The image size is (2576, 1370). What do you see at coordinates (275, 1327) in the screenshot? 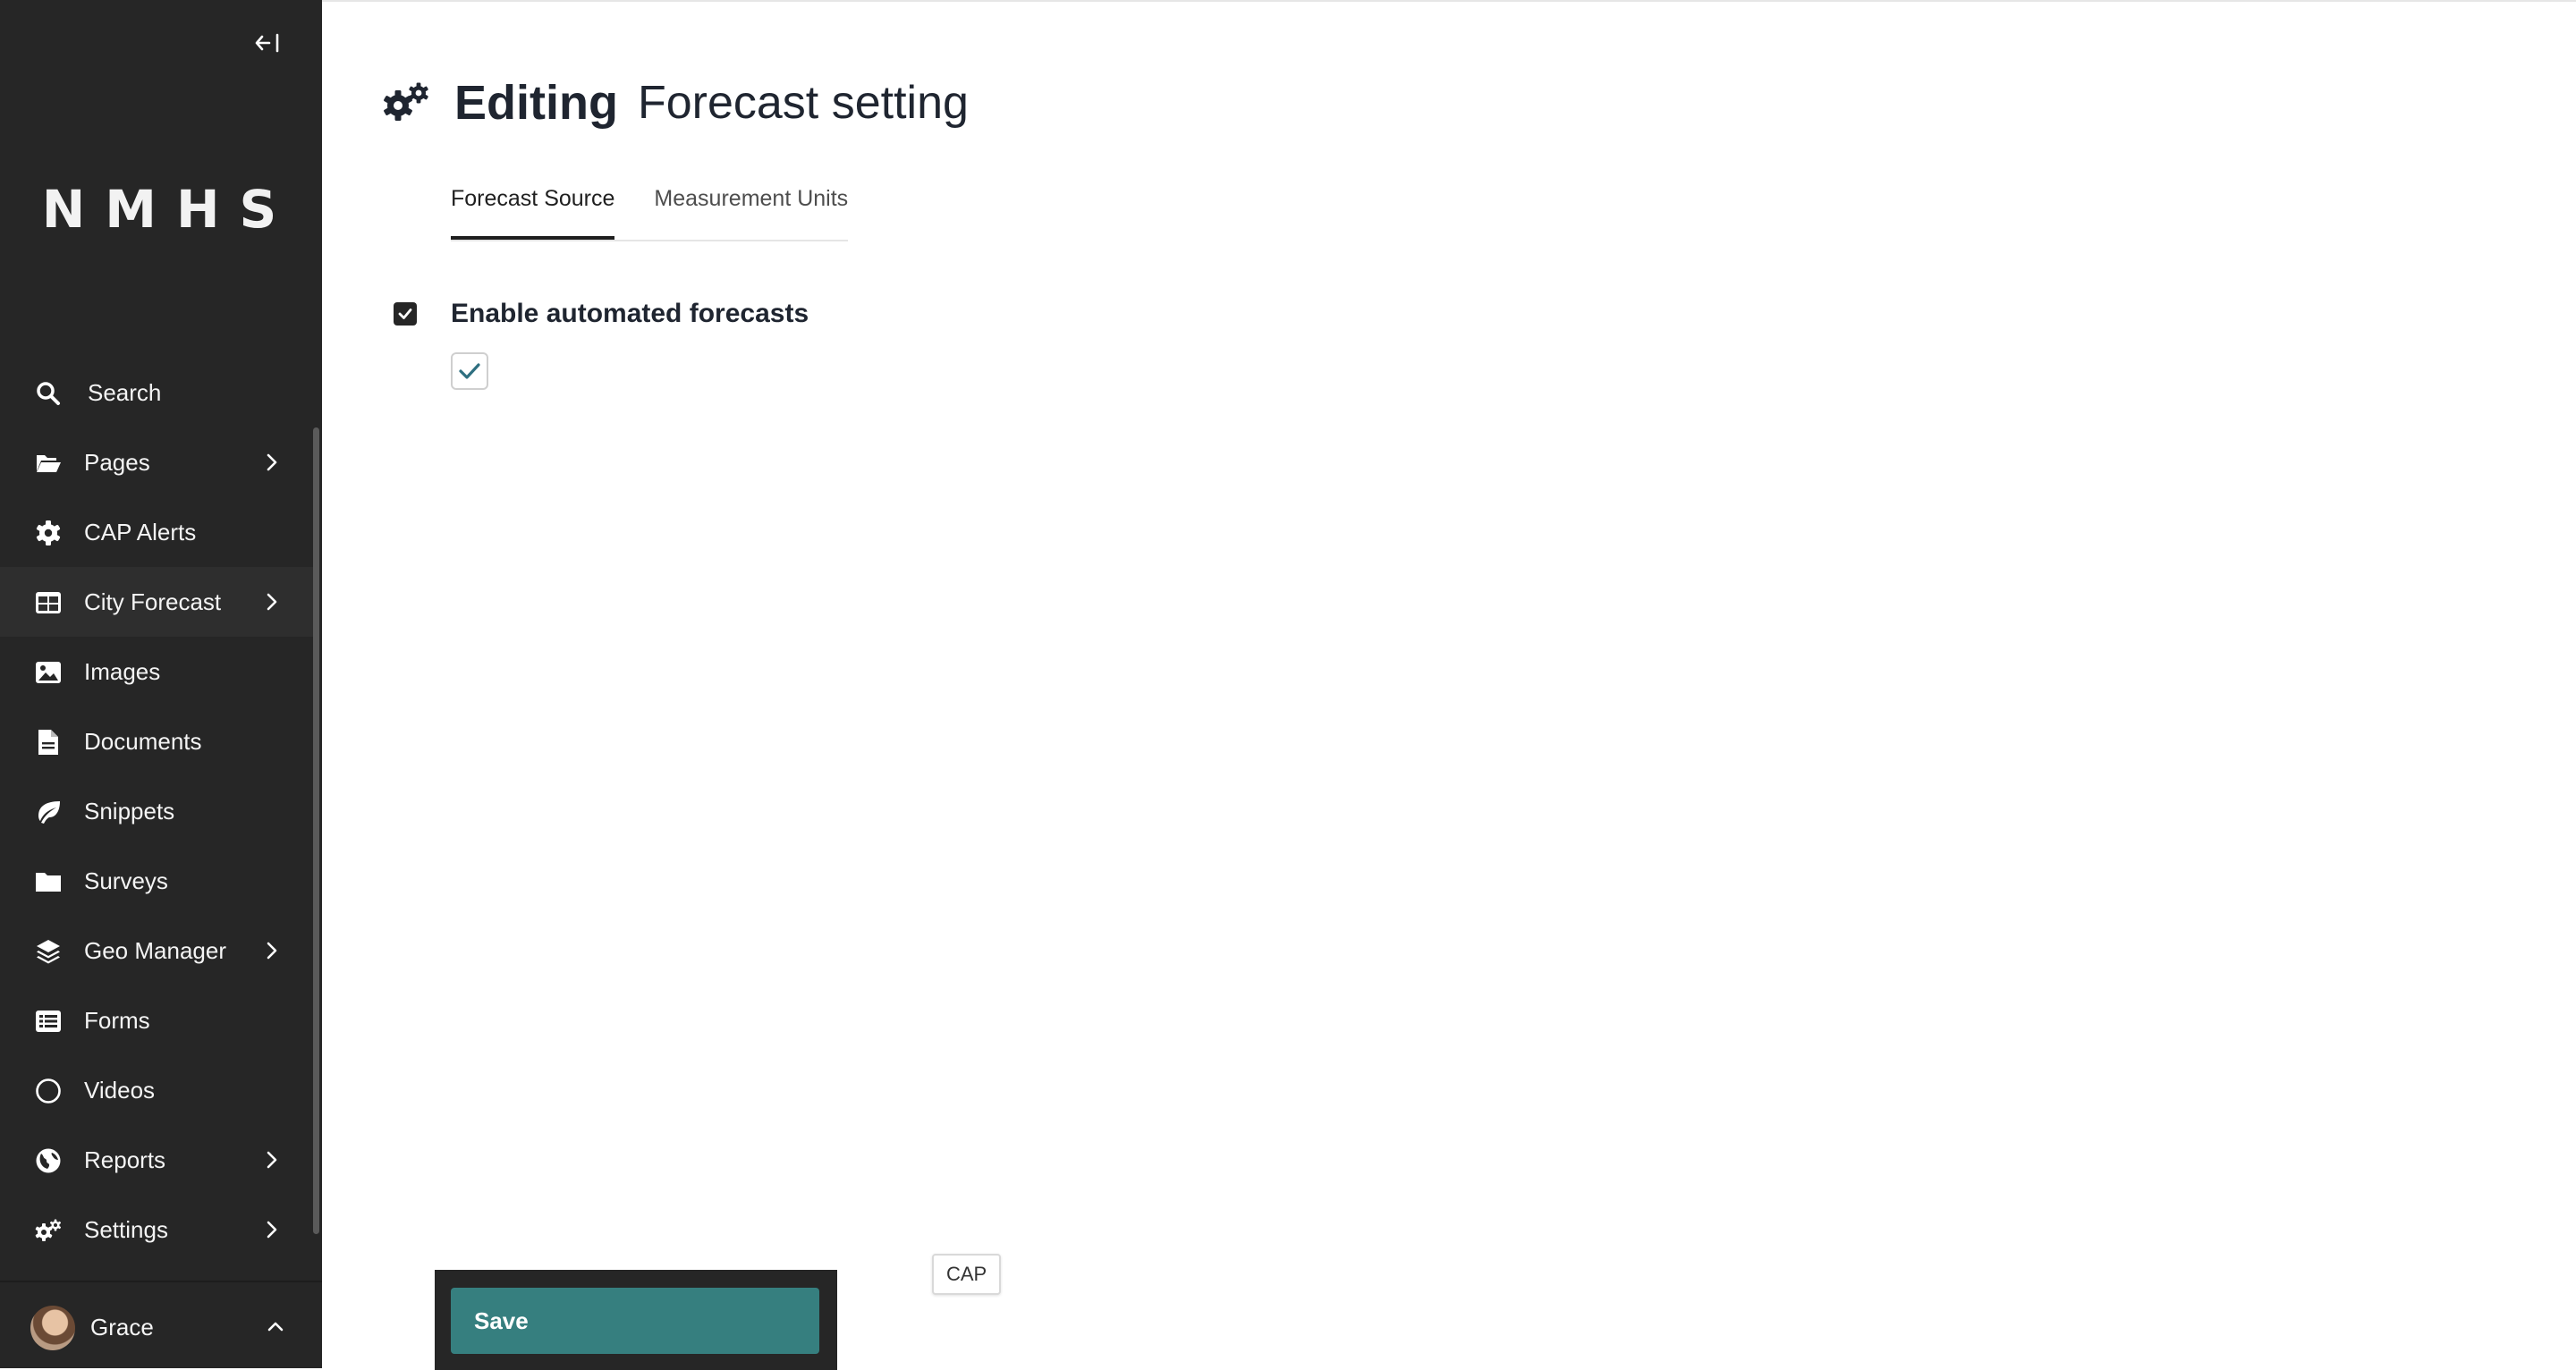
I see `chevron-up-icon` at bounding box center [275, 1327].